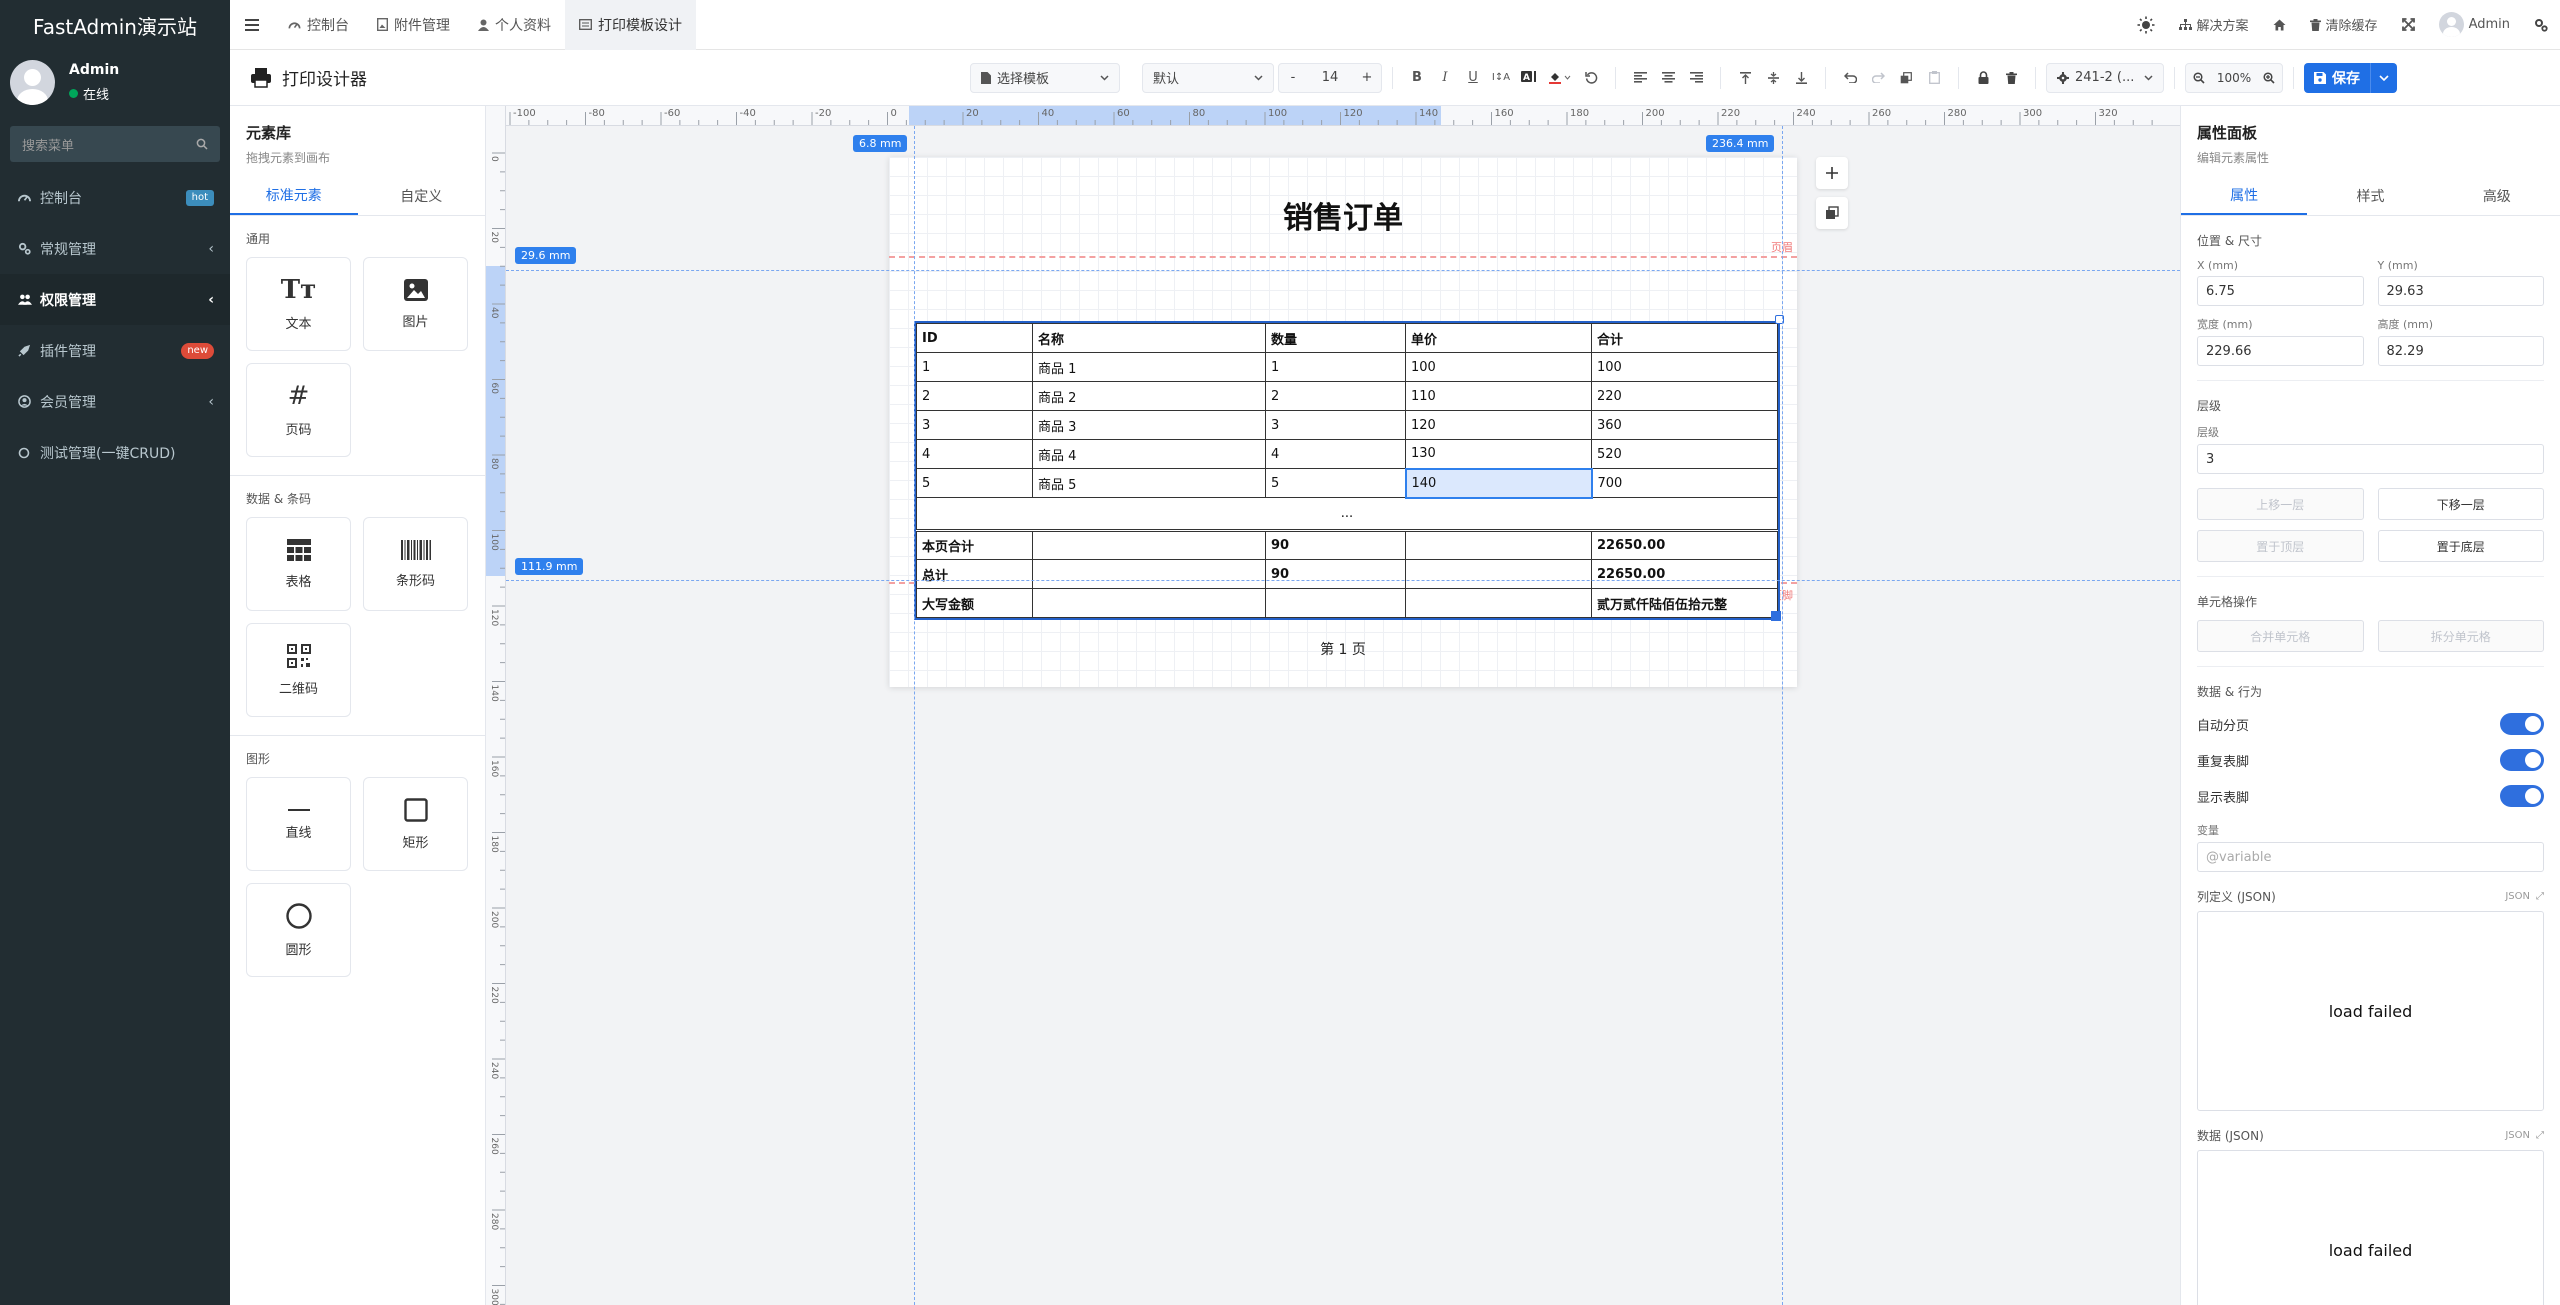  Describe the element at coordinates (2370, 1227) in the screenshot. I see `data-json-editor: load failed` at that location.